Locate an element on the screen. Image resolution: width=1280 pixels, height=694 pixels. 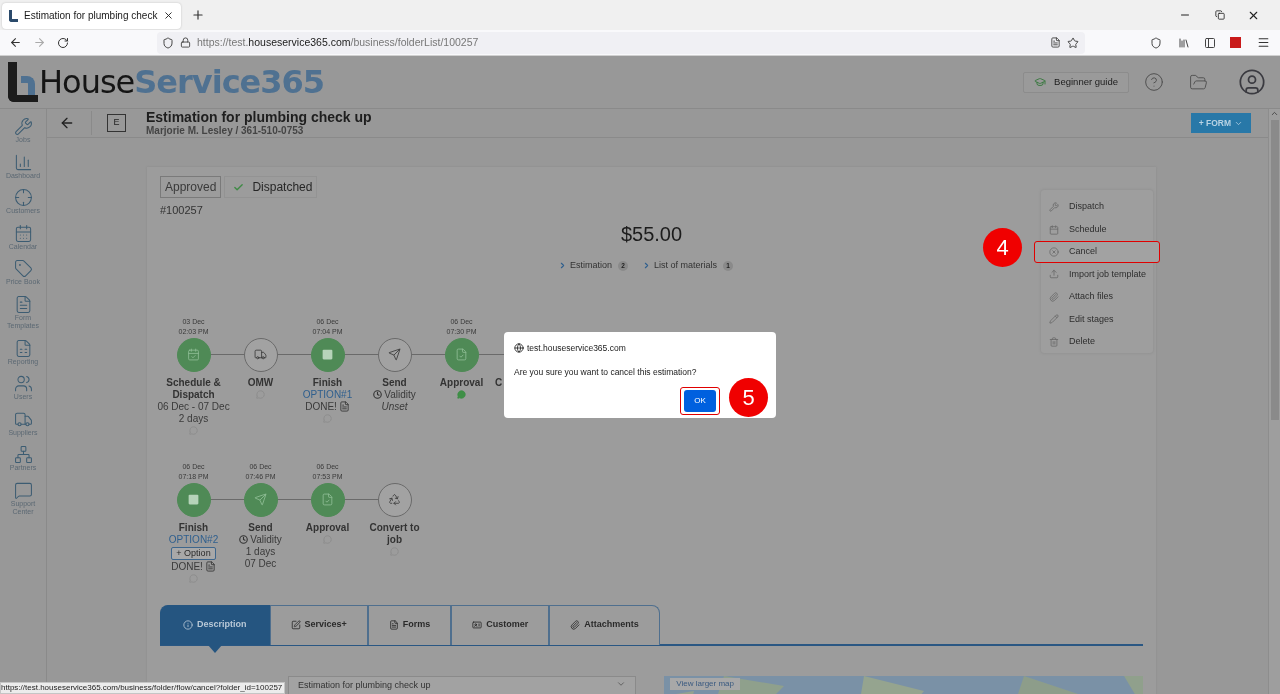
section-tab: Services+ is located at coordinates (318, 624).